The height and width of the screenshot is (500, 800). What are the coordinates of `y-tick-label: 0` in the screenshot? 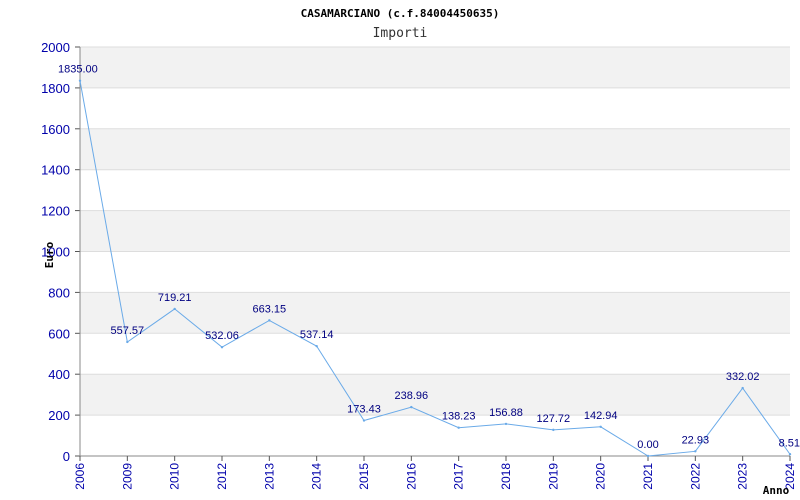 It's located at (66, 456).